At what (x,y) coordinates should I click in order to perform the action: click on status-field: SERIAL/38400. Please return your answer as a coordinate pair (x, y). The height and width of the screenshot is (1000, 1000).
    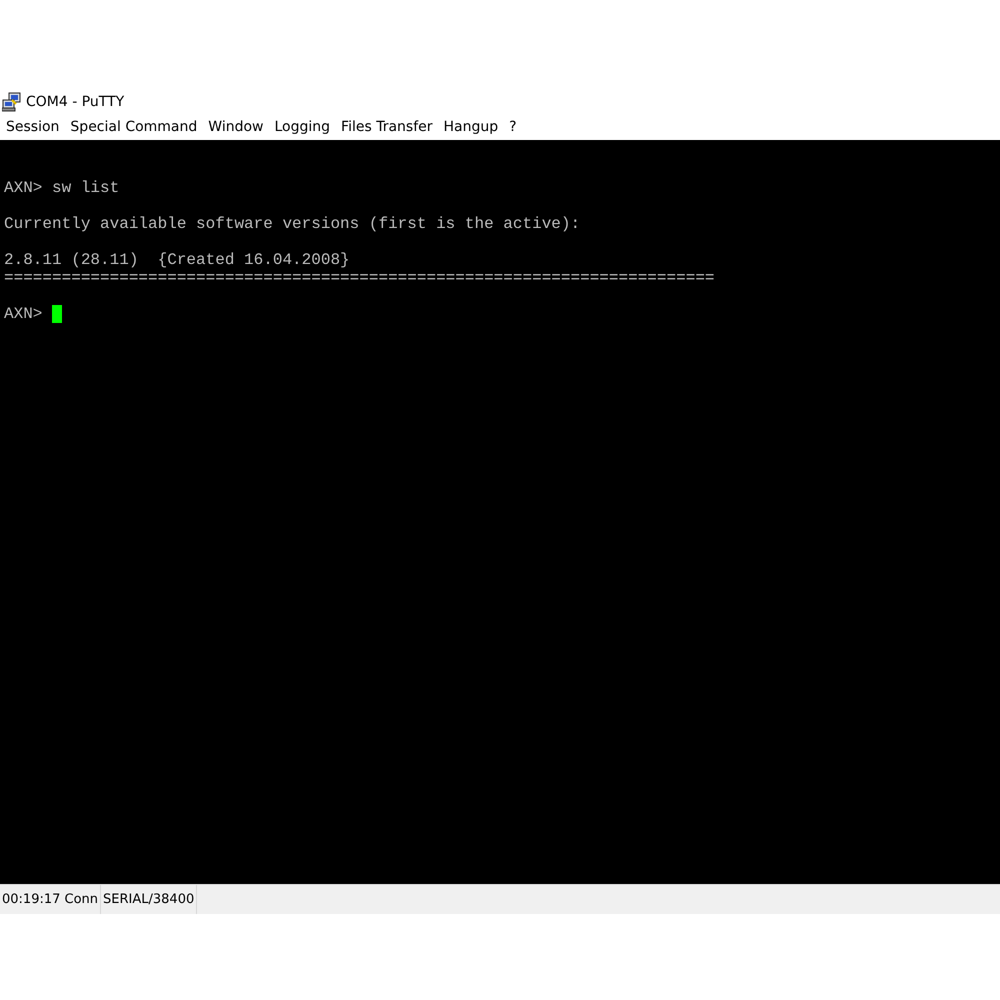
    Looking at the image, I should click on (149, 899).